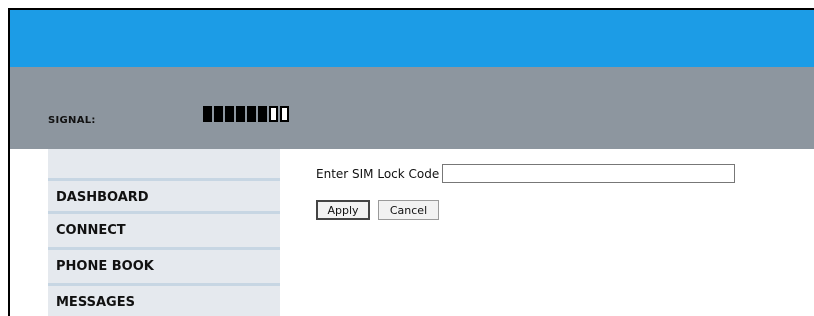 This screenshot has width=814, height=316. I want to click on sim-lock-label: Enter SIM Lock Code, so click(378, 173).